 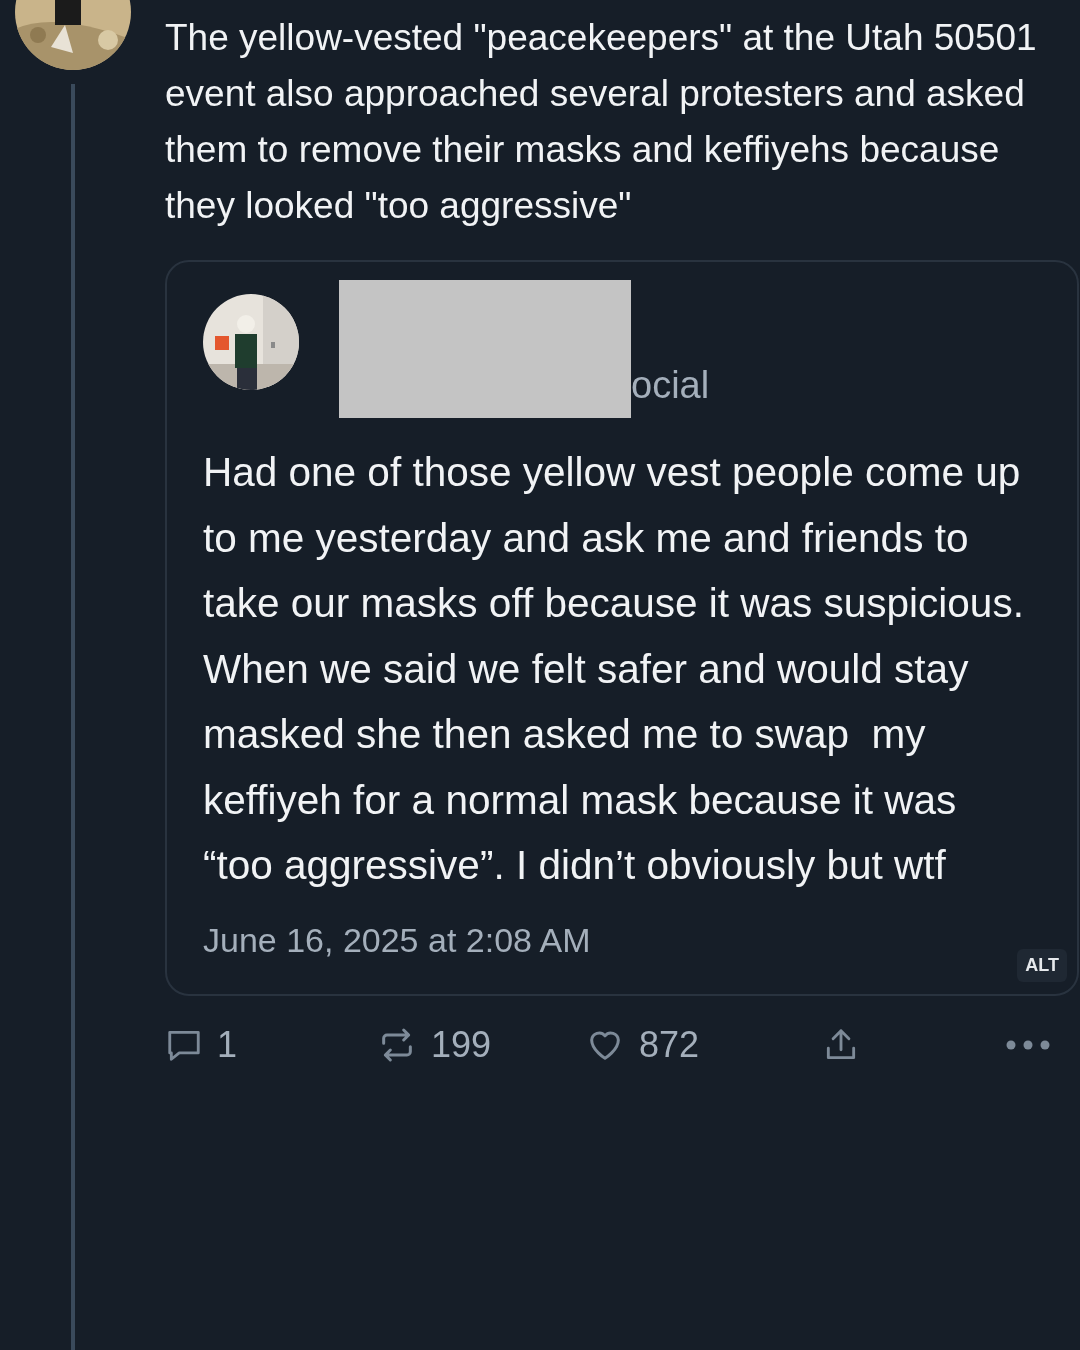 I want to click on more-button, so click(x=1028, y=1044).